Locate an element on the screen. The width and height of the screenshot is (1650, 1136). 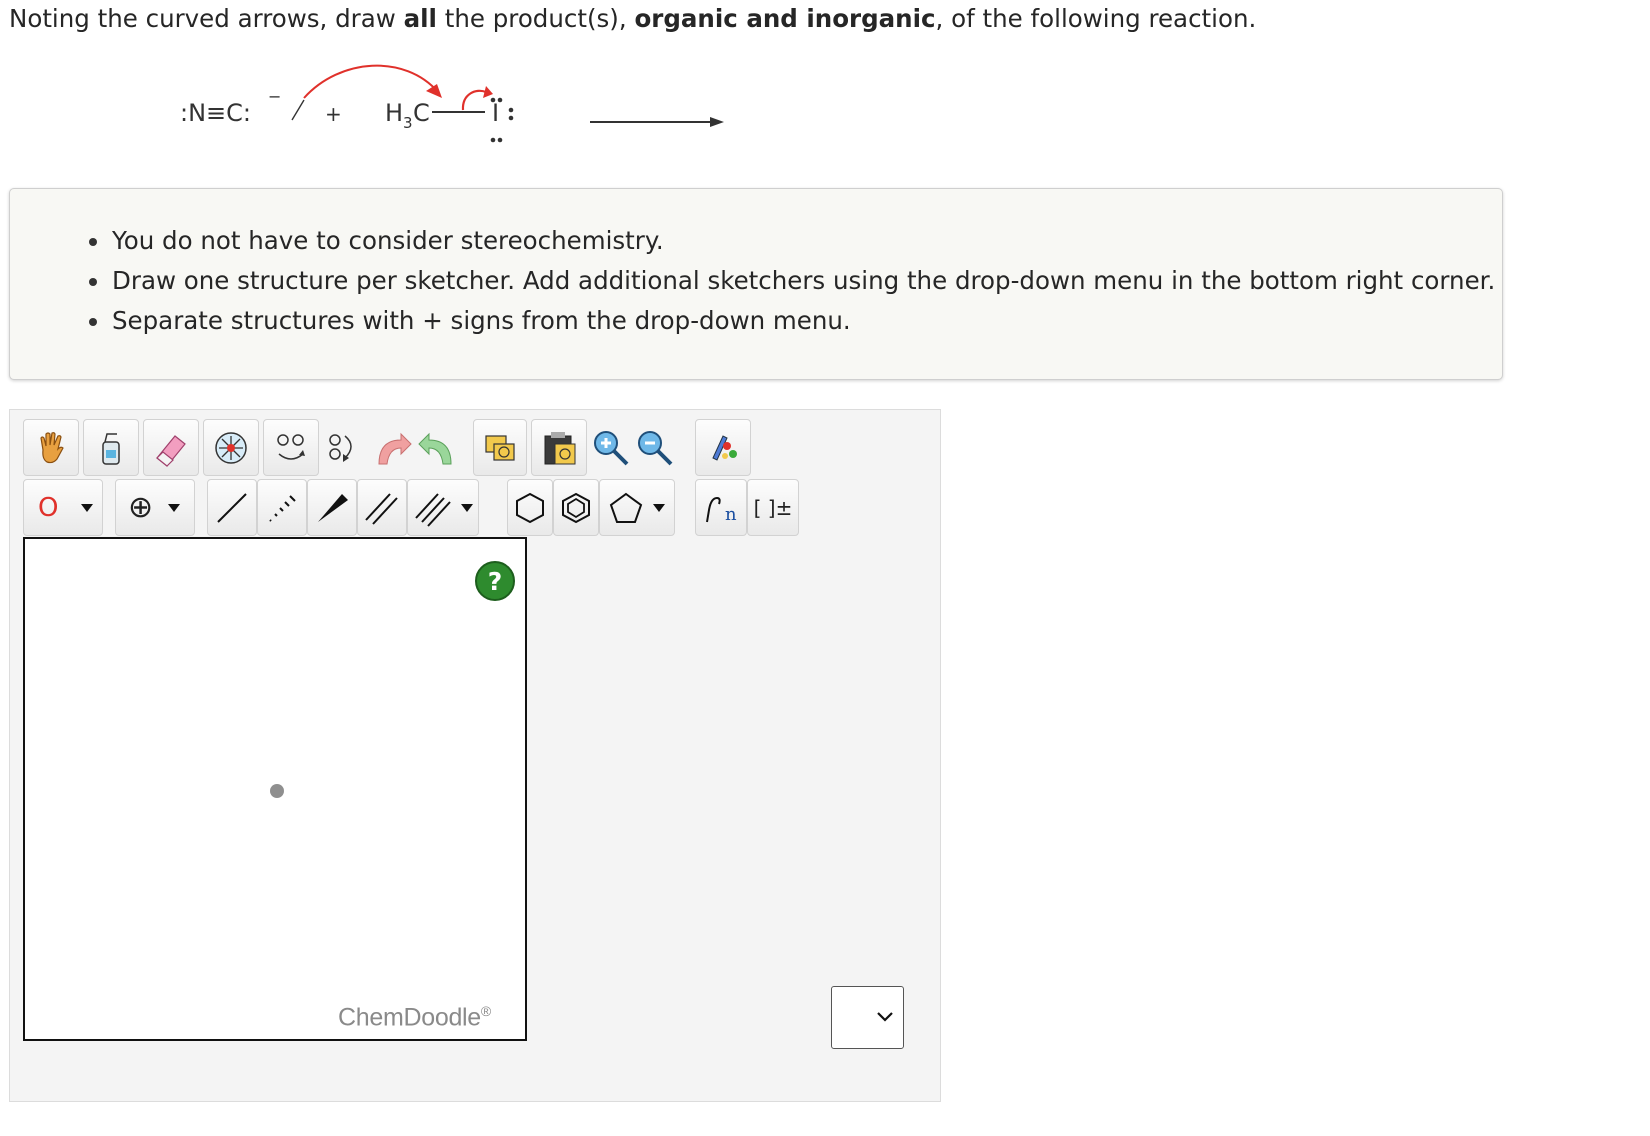
cyanide-ion: :N≡C: is located at coordinates (215, 113).